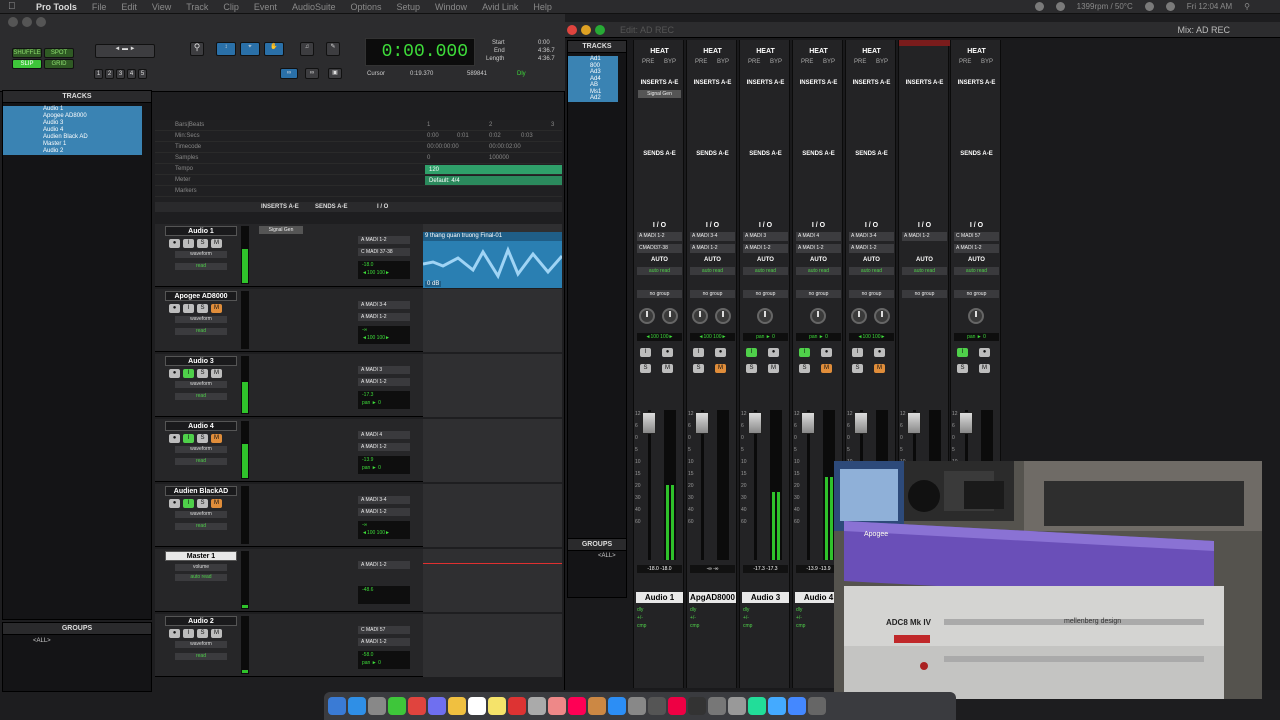 The height and width of the screenshot is (720, 1280). I want to click on fan-status: 1399rpm / 50°C, so click(1105, 6).